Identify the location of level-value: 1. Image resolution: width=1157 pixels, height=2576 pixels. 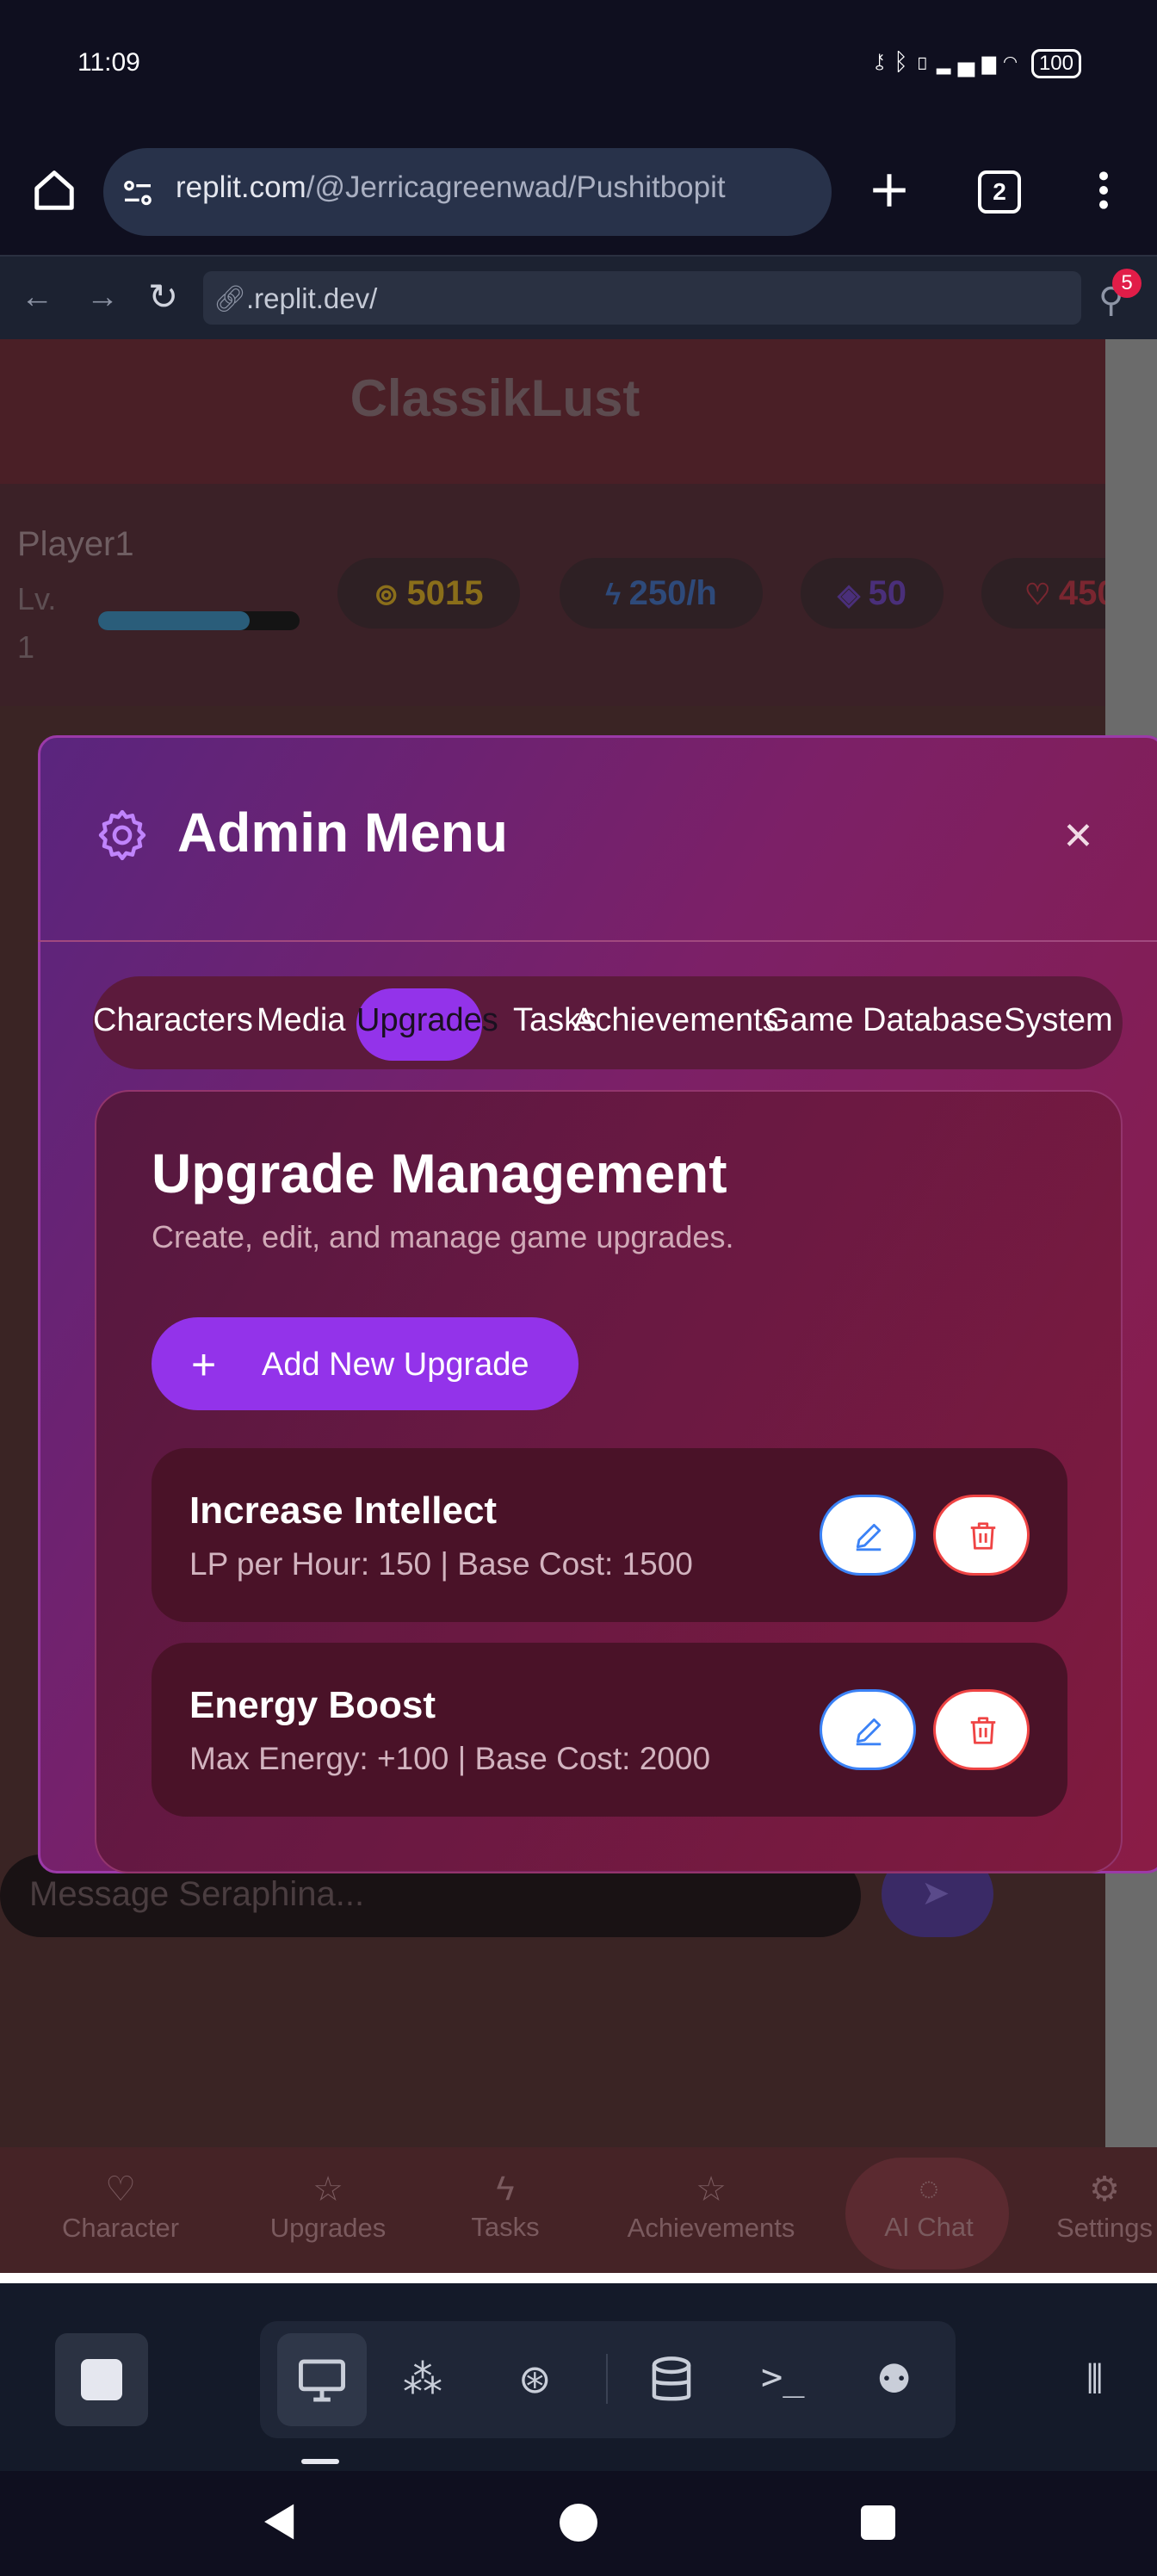
(26, 647).